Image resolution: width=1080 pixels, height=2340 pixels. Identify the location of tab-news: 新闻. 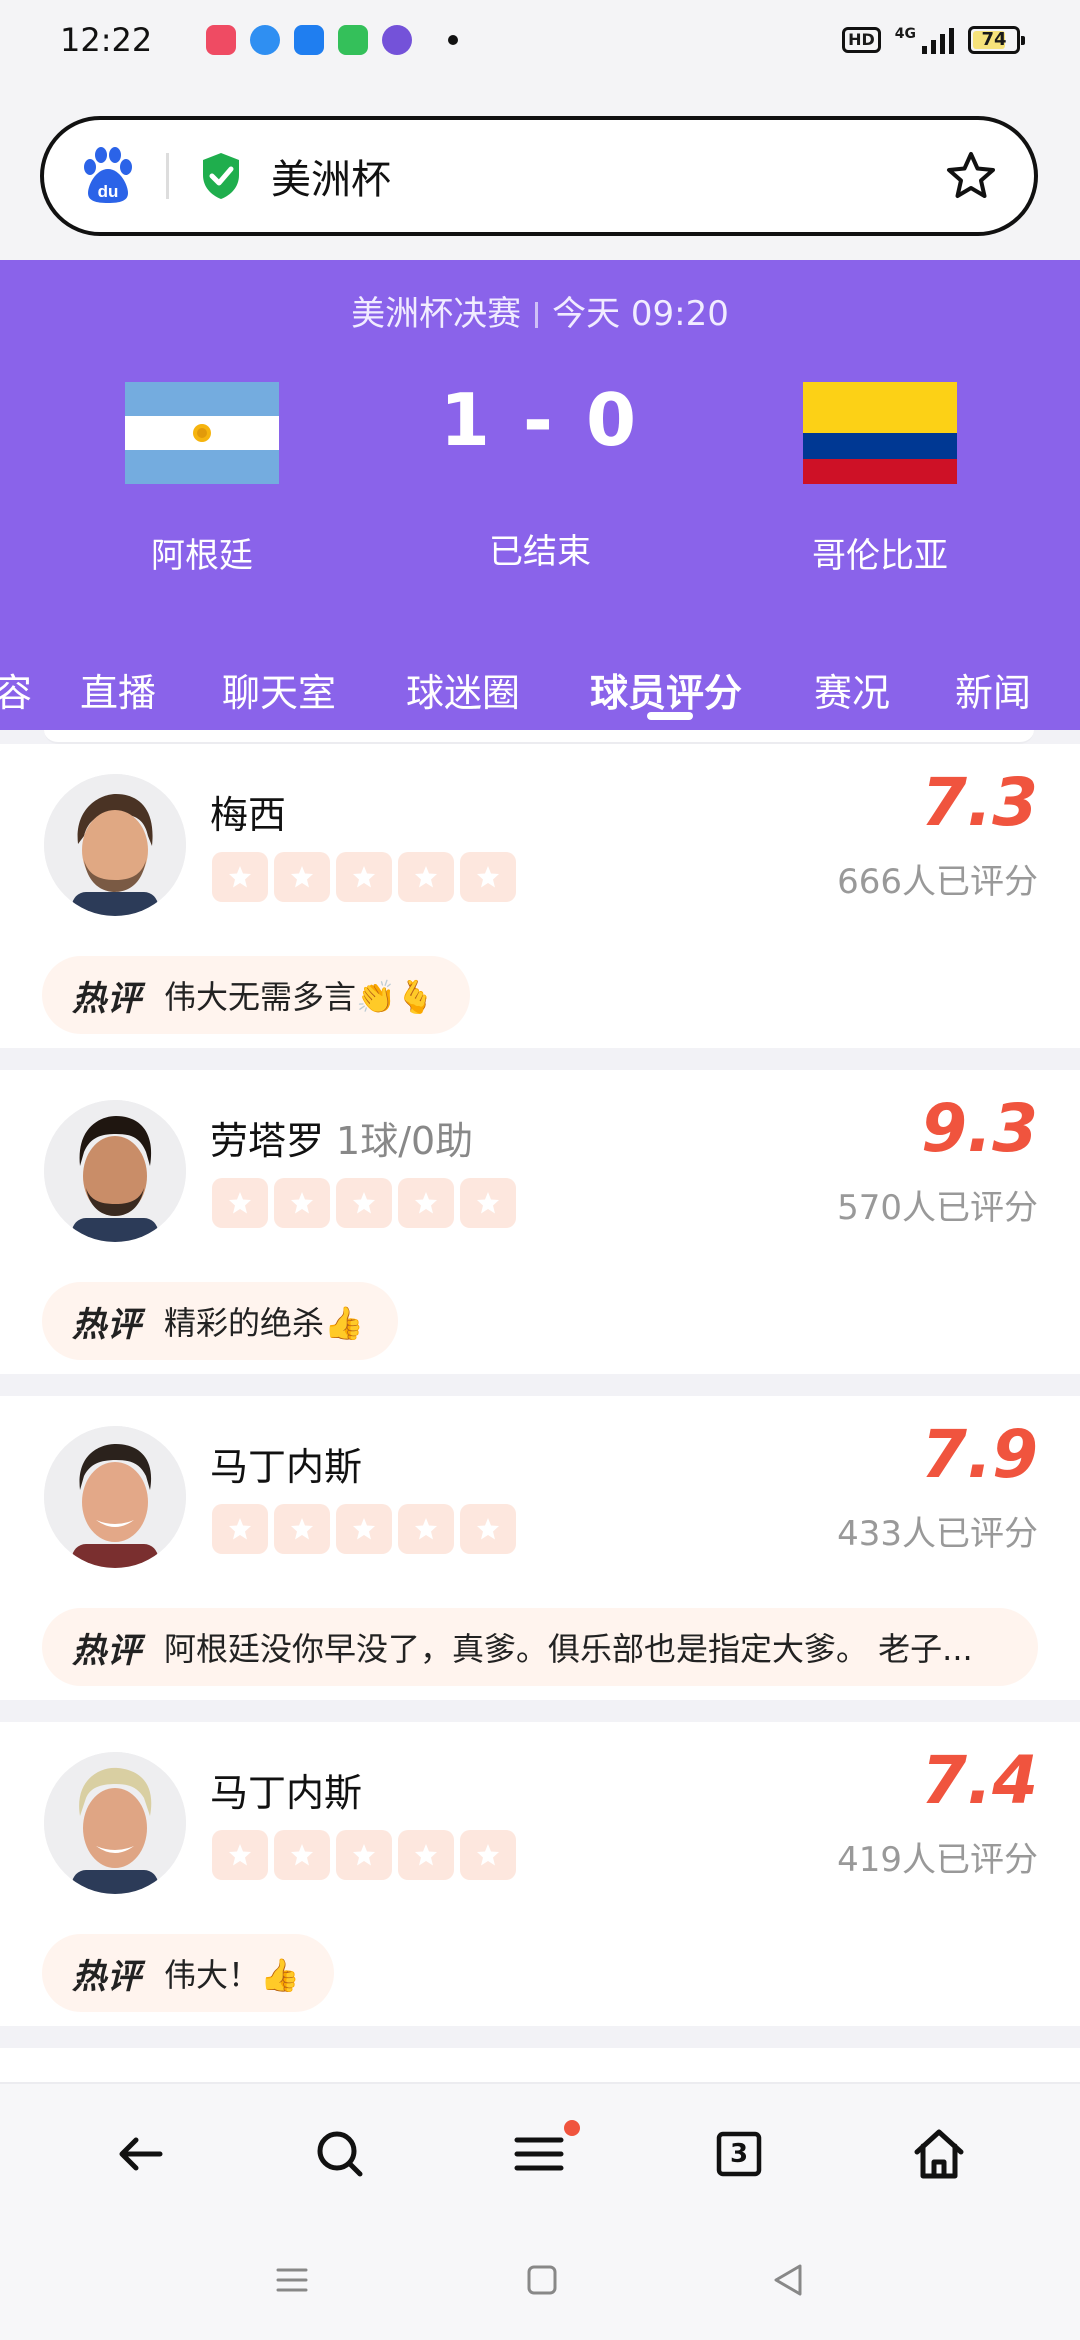
(993, 689).